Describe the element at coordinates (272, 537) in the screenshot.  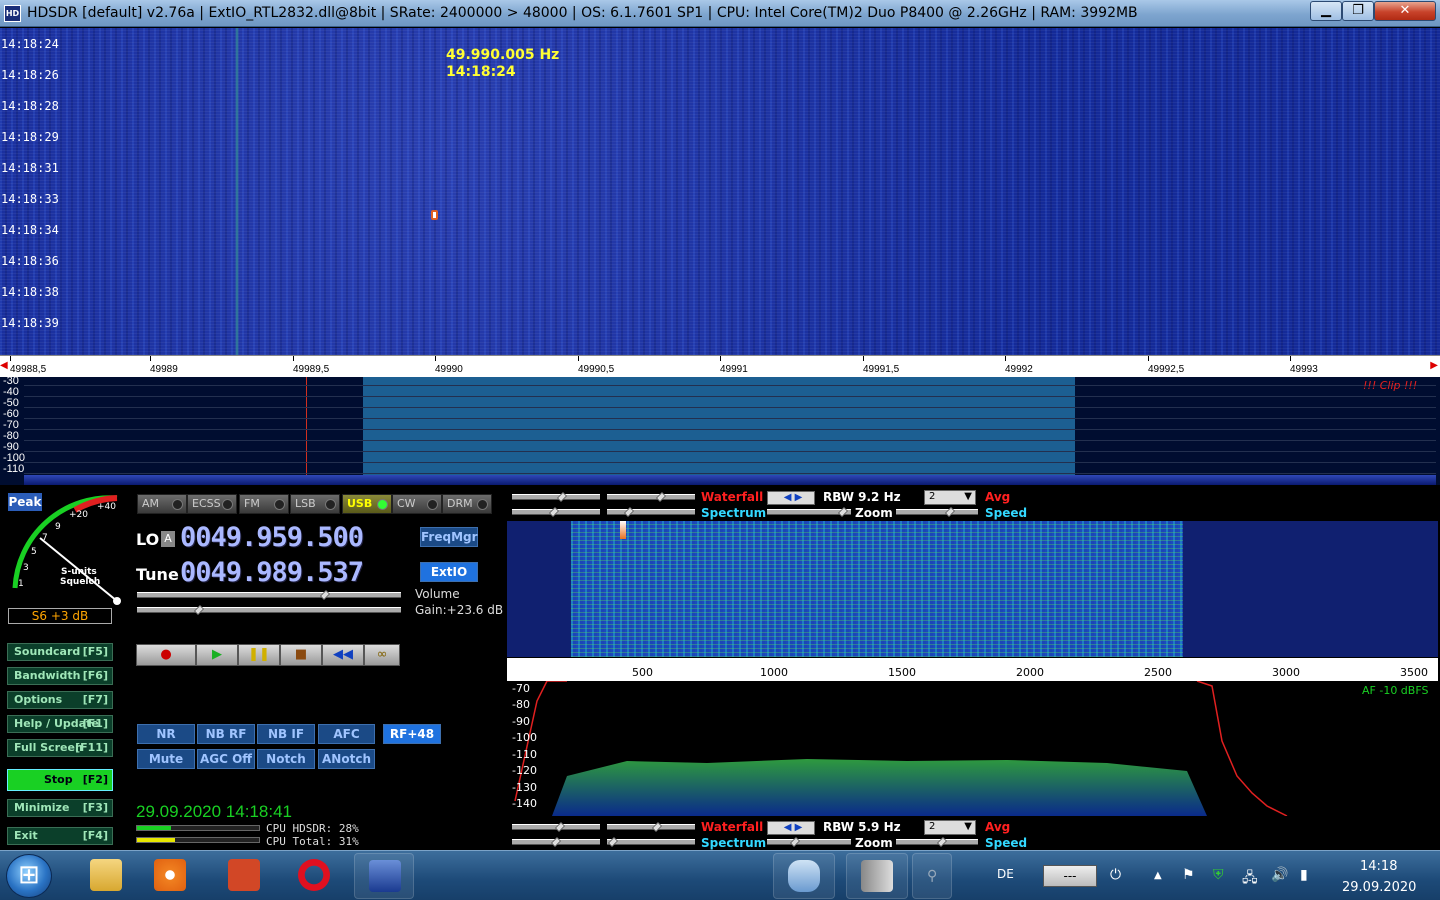
I see `lo-frequency: 0049.959.500` at that location.